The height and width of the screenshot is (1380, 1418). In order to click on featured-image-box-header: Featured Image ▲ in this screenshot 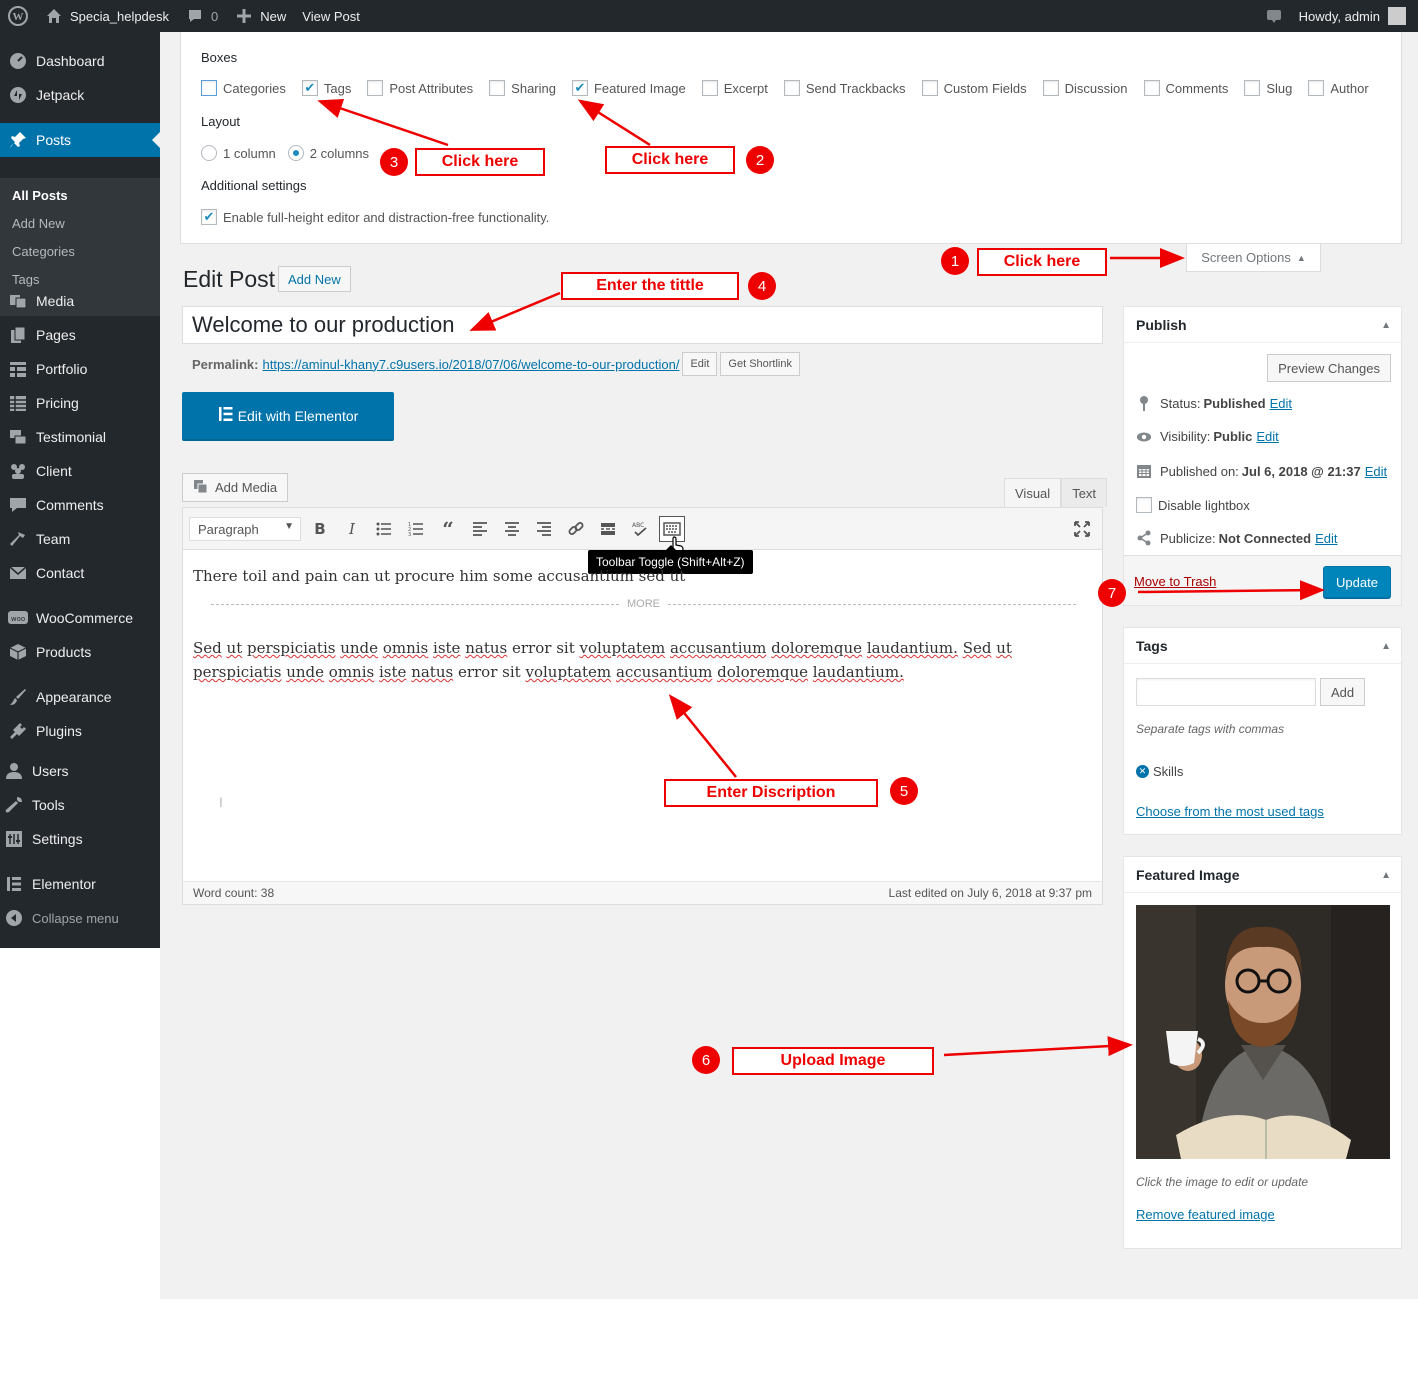, I will do `click(1262, 875)`.